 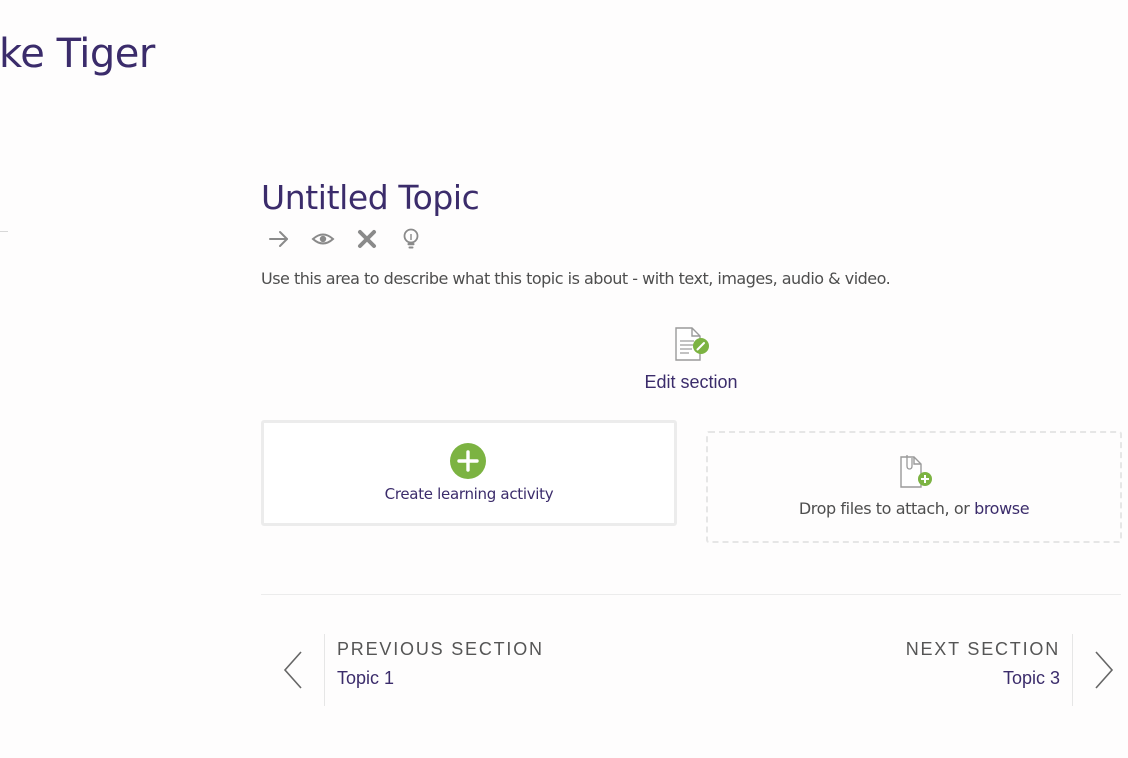 I want to click on chevron-left-icon, so click(x=292, y=670).